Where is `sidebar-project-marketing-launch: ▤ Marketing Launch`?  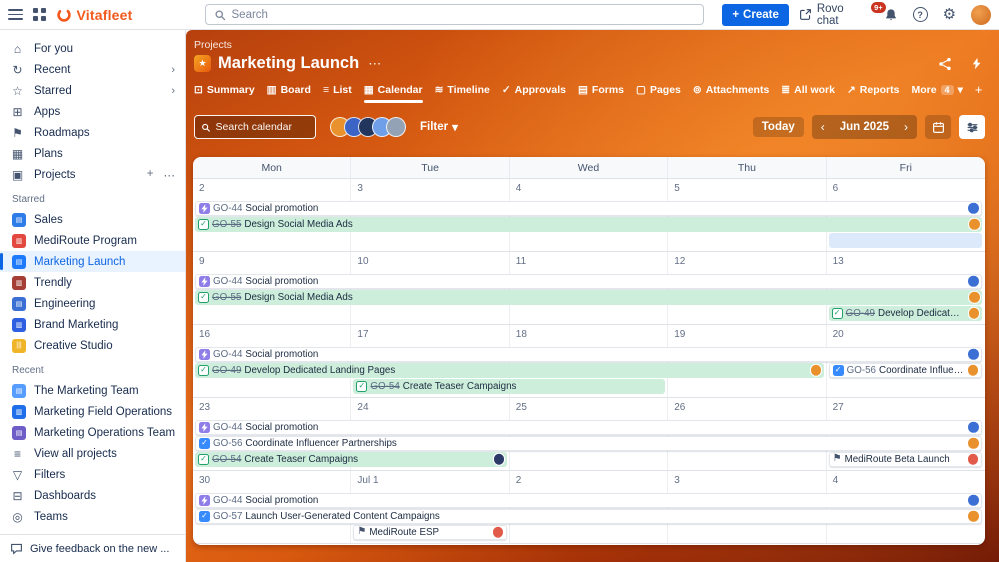 sidebar-project-marketing-launch: ▤ Marketing Launch is located at coordinates (92, 261).